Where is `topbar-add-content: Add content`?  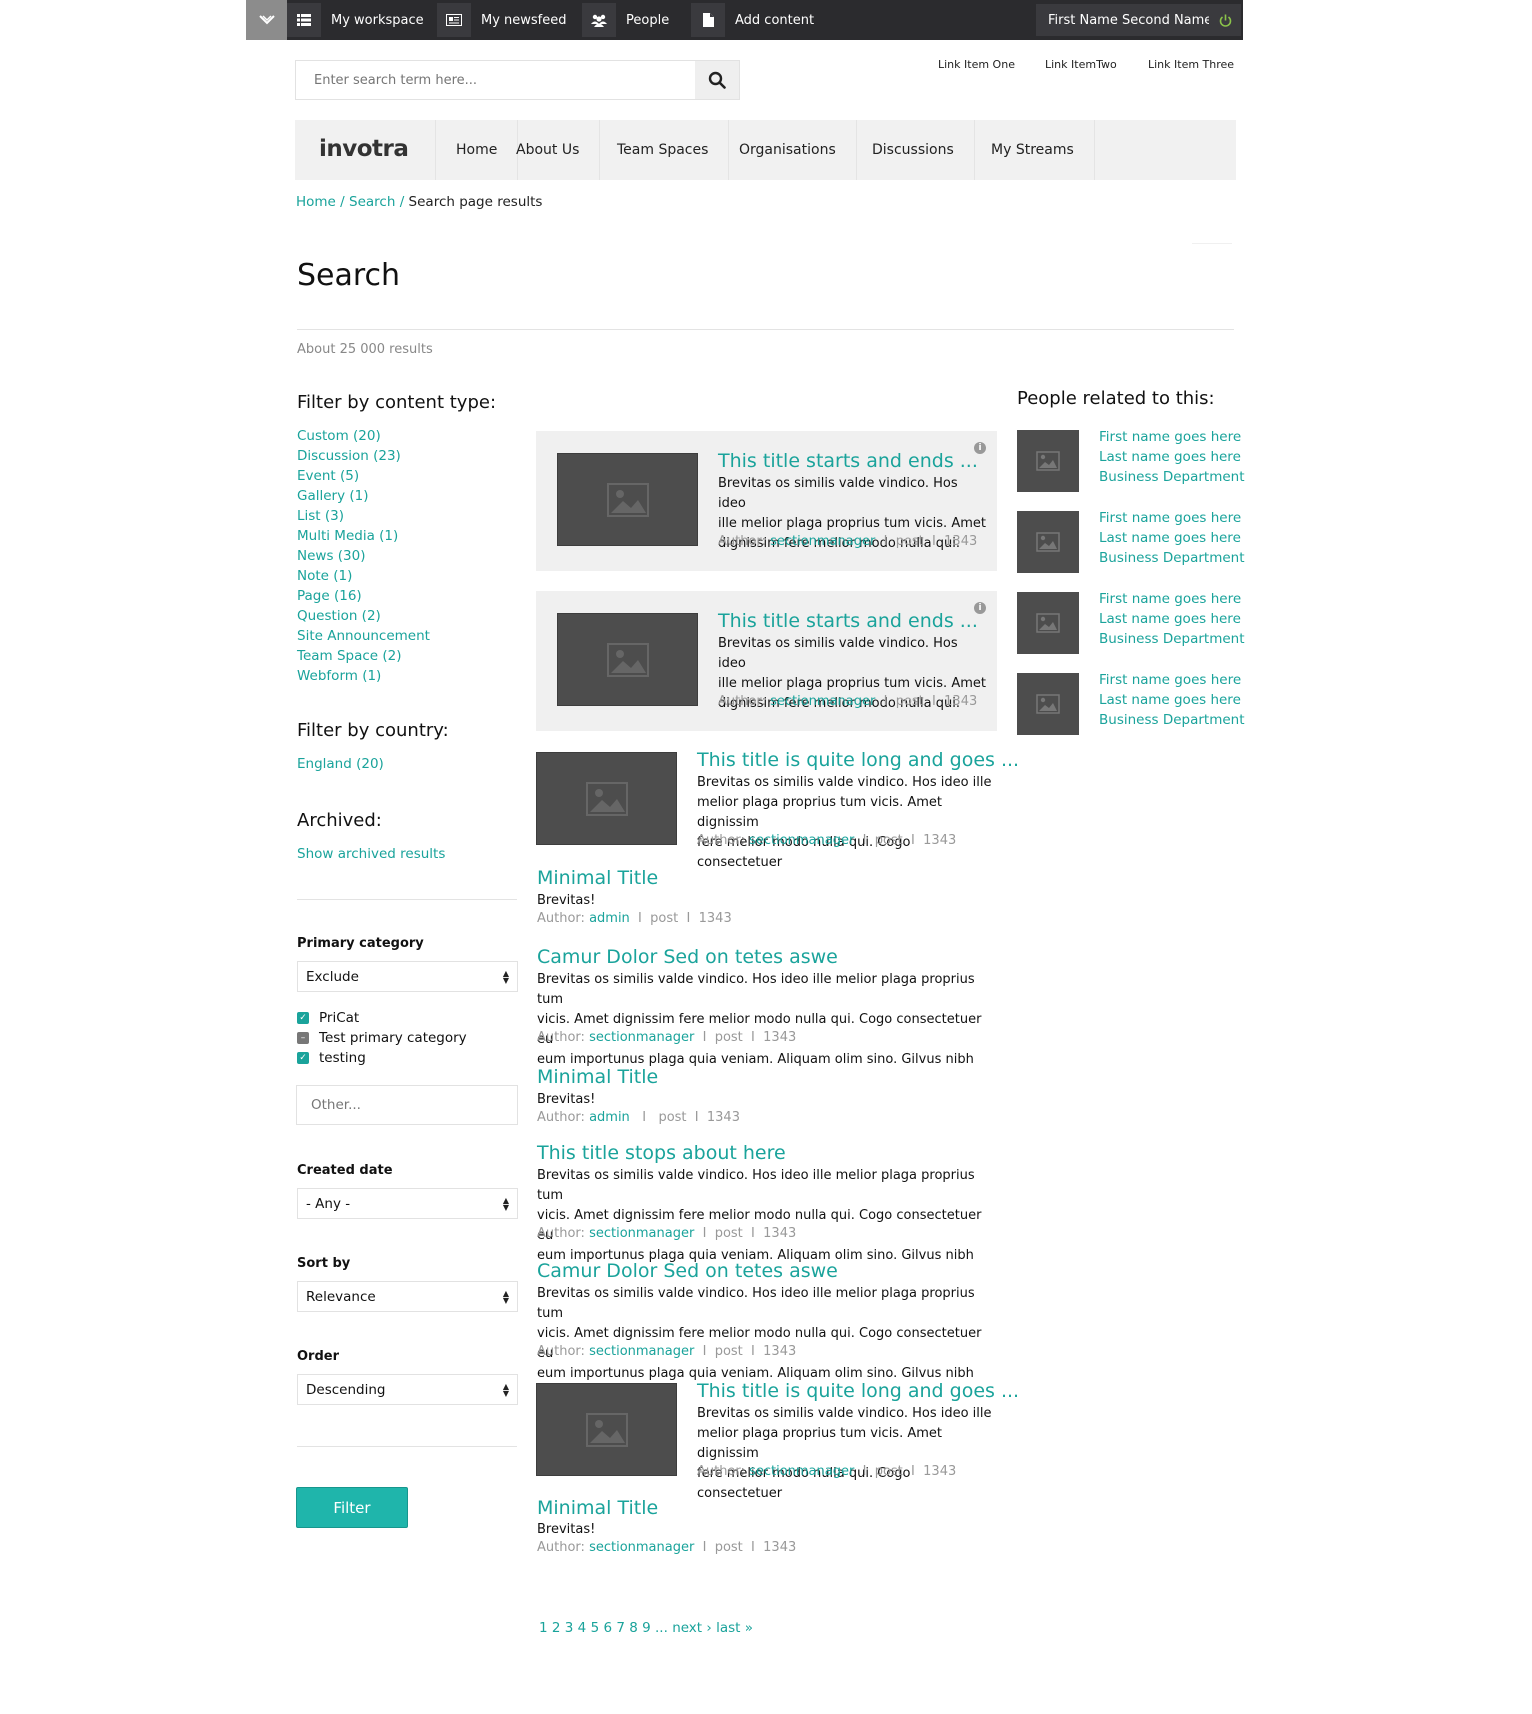
topbar-add-content: Add content is located at coordinates (752, 20).